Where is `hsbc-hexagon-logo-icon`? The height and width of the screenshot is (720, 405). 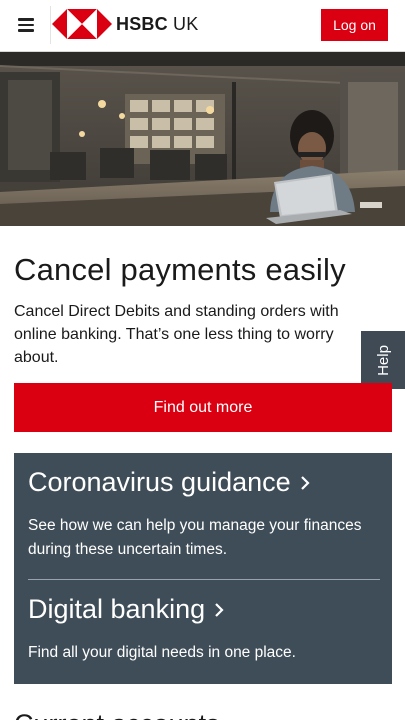 hsbc-hexagon-logo-icon is located at coordinates (82, 24).